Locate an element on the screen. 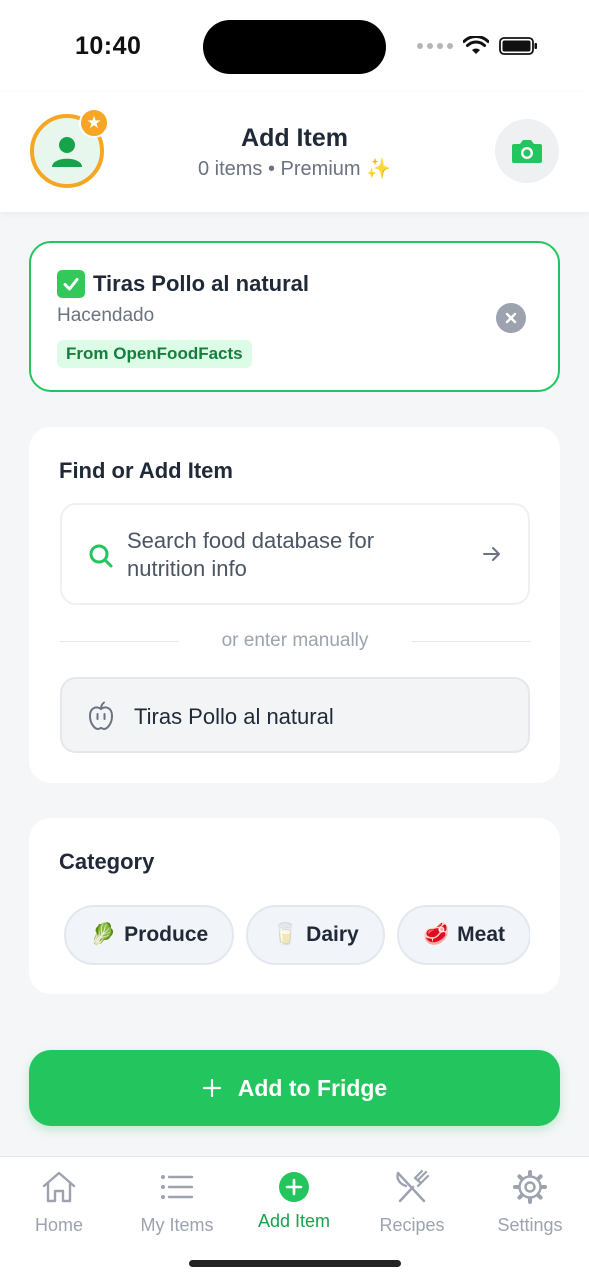 The image size is (589, 1280). category-chip-label: Dairy is located at coordinates (332, 934).